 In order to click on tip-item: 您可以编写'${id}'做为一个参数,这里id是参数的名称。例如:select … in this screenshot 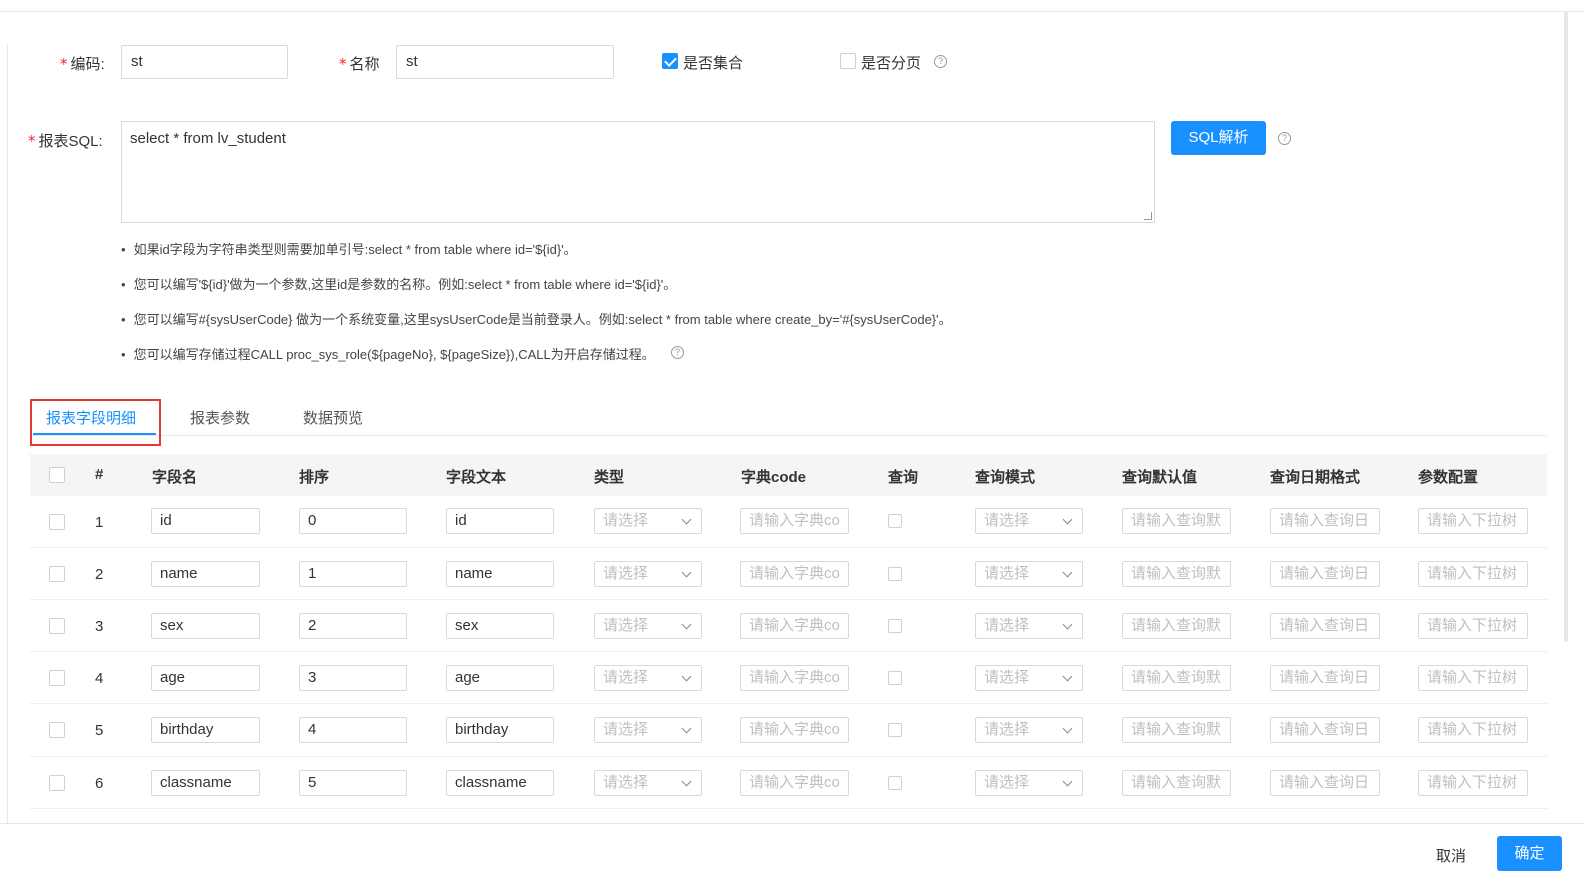, I will do `click(399, 283)`.